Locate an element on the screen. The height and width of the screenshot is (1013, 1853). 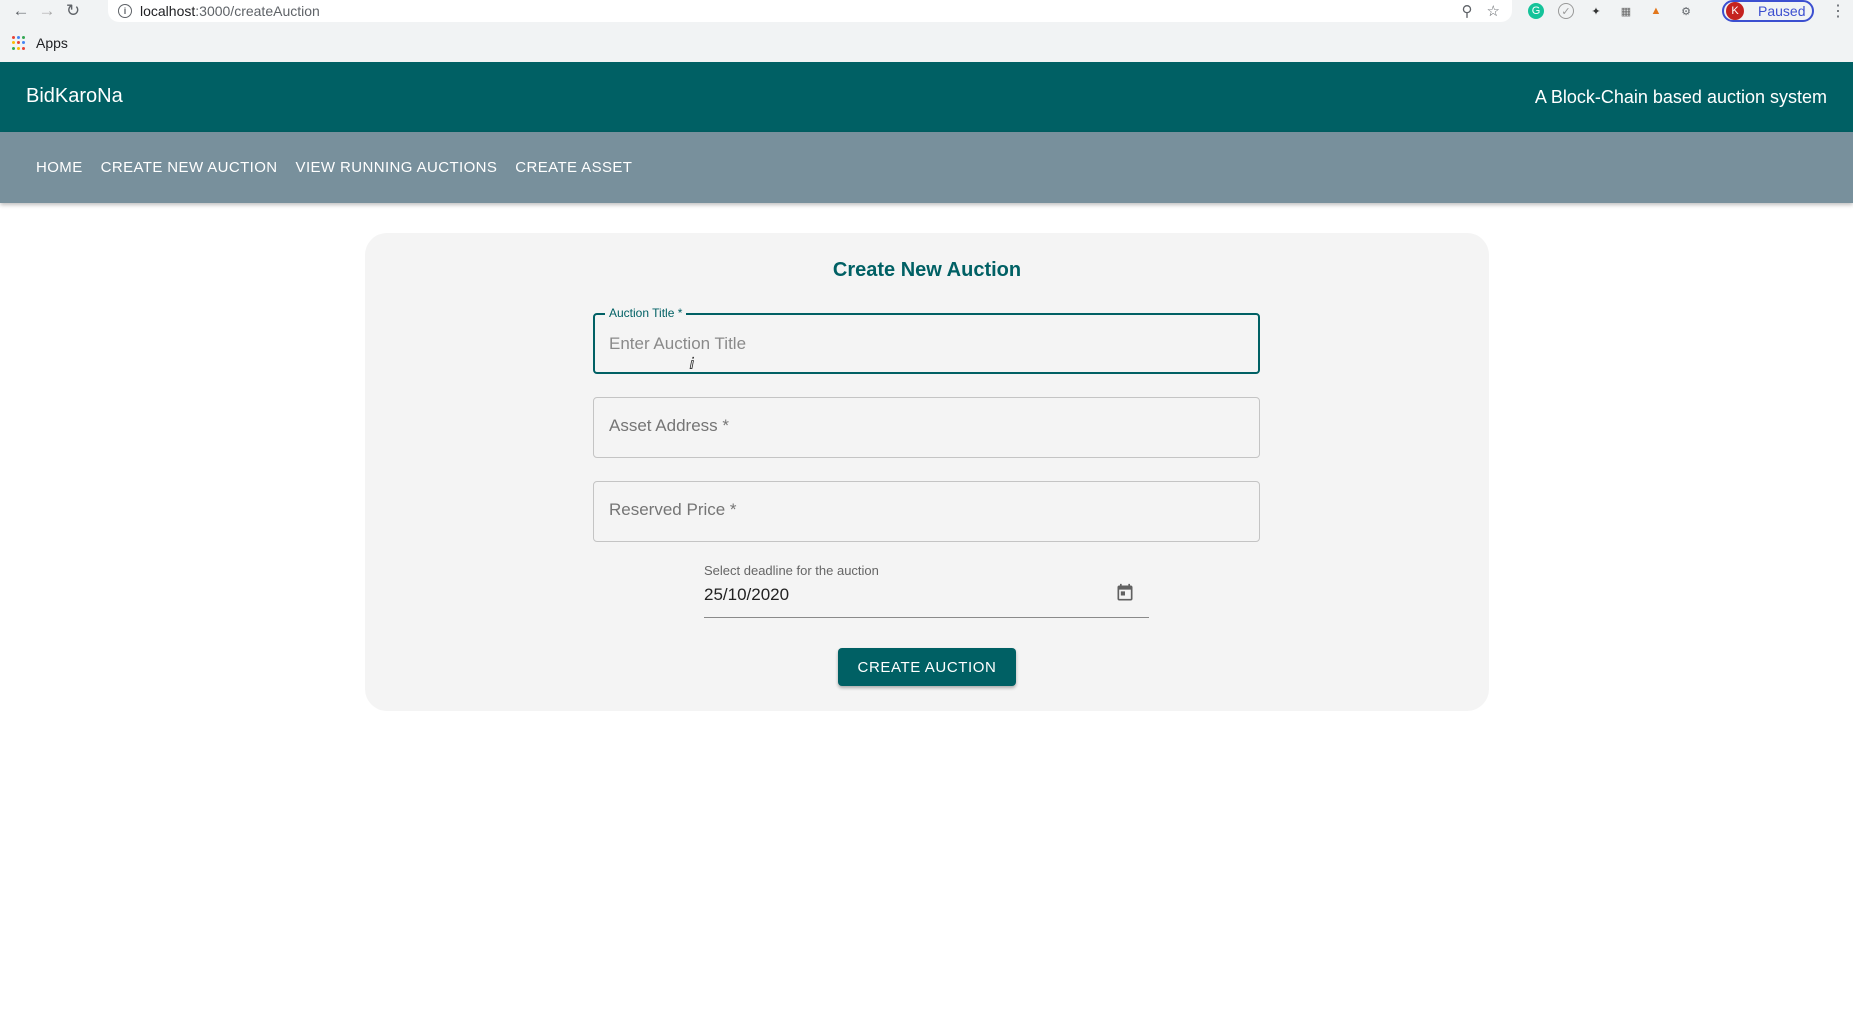
reload-icon: ↻ is located at coordinates (73, 11).